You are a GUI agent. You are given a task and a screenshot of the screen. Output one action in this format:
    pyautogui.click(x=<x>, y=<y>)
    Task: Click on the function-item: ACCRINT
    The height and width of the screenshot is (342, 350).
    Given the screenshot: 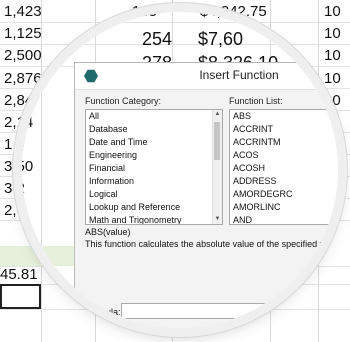 What is the action you would take?
    pyautogui.click(x=284, y=129)
    